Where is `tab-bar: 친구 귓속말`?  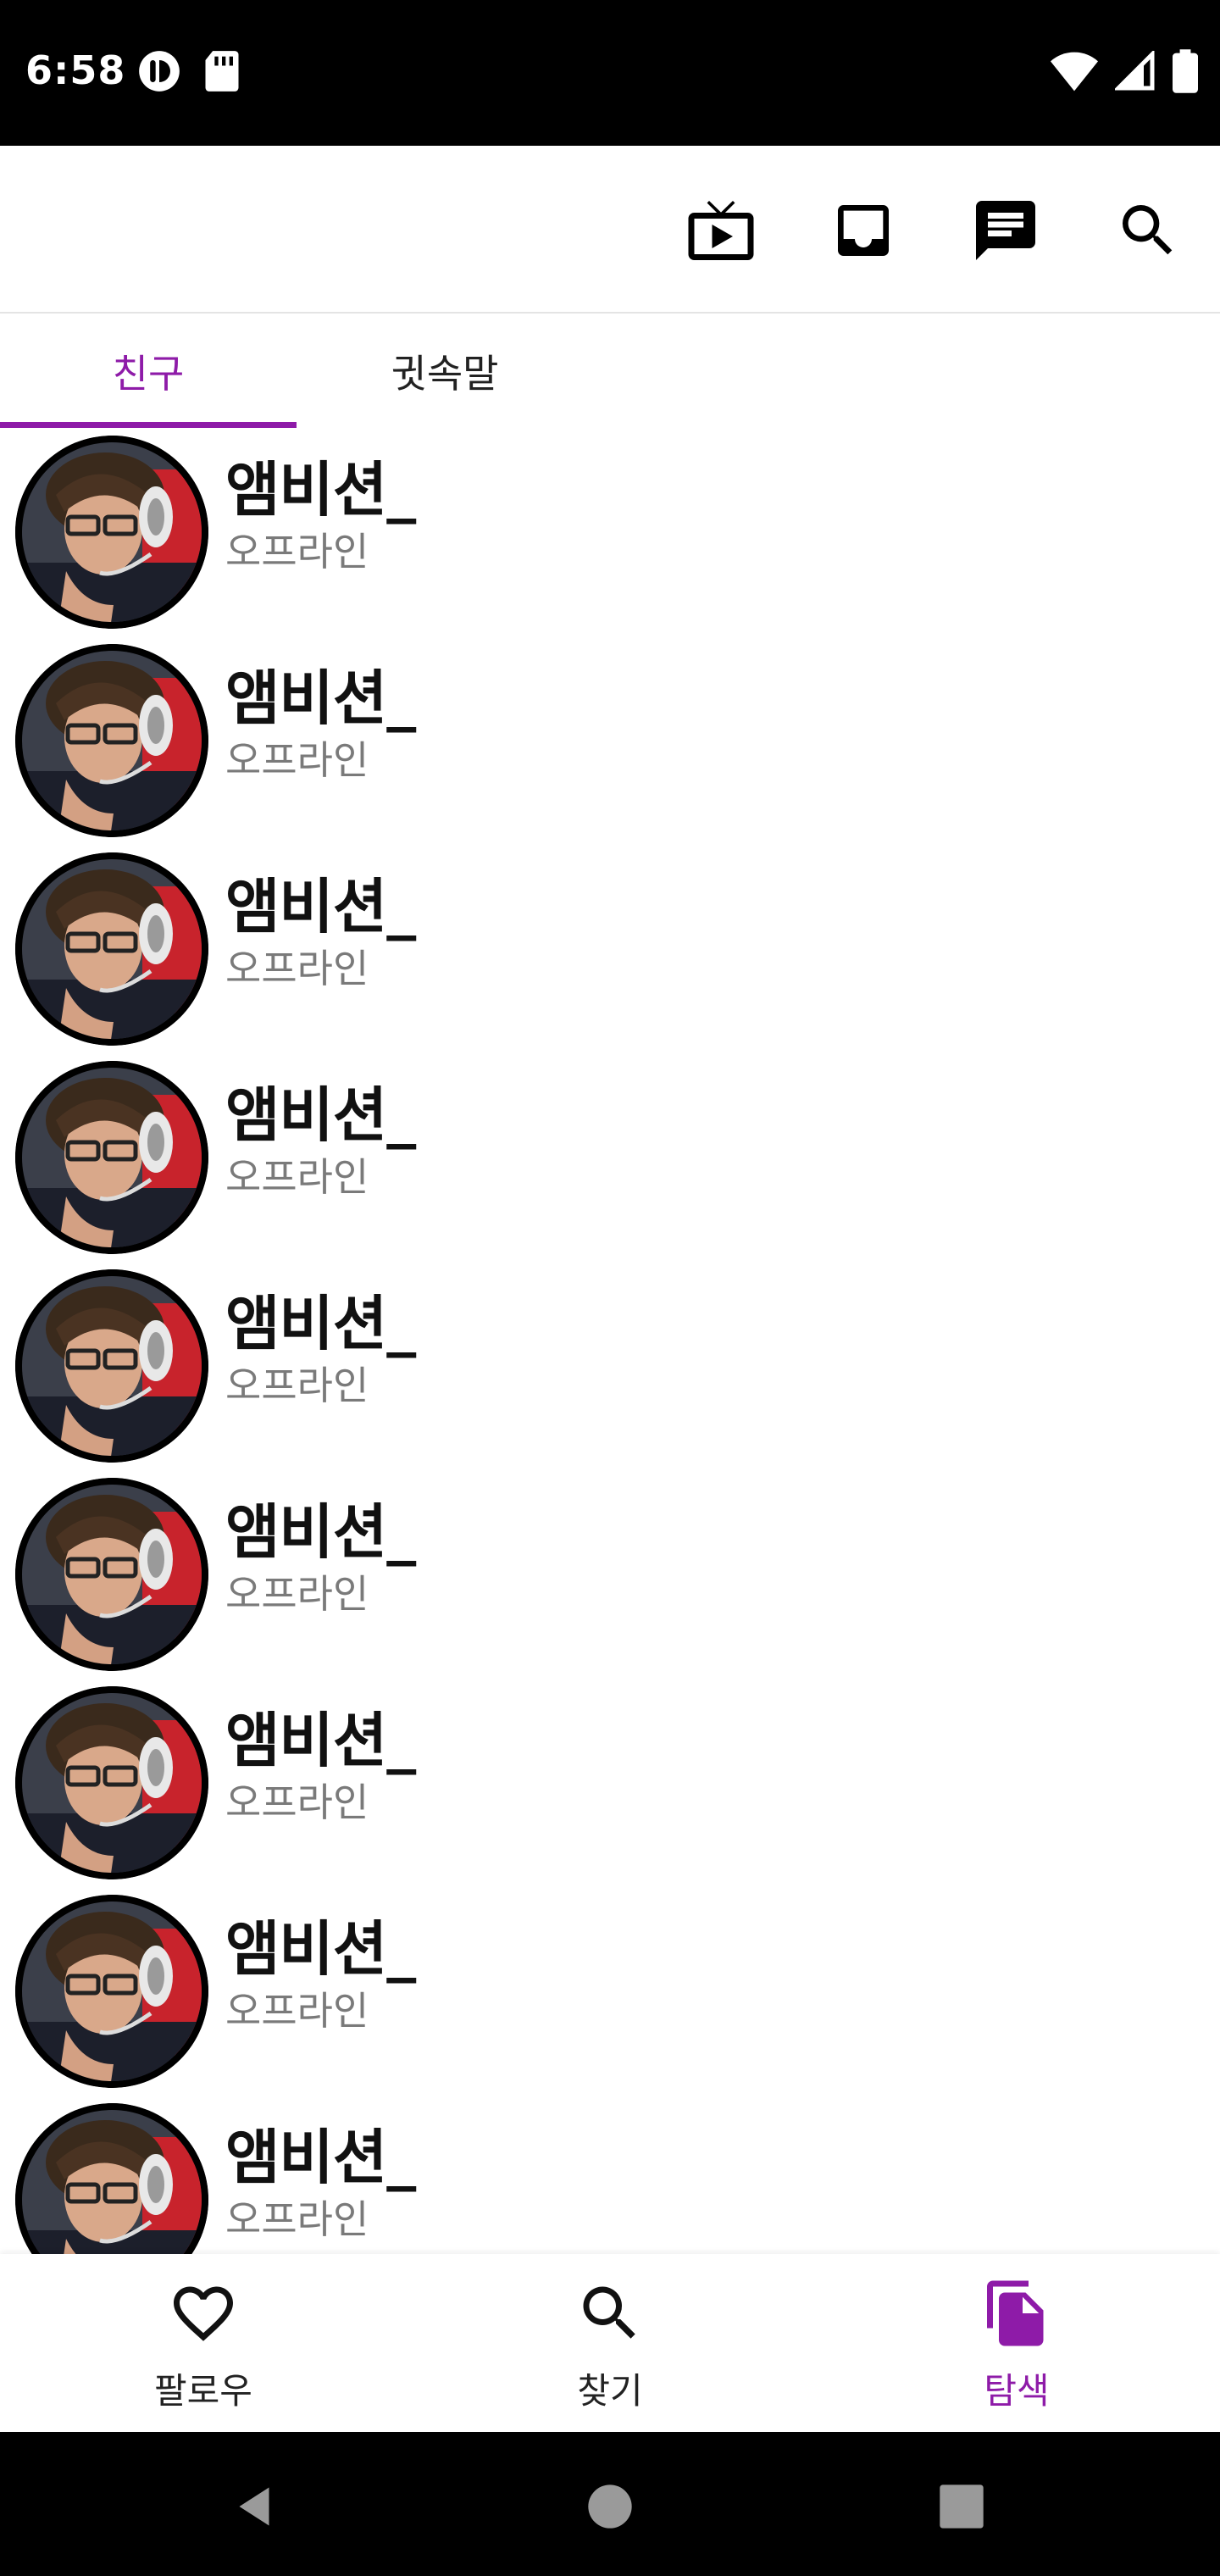
tab-bar: 친구 귓속말 is located at coordinates (610, 371).